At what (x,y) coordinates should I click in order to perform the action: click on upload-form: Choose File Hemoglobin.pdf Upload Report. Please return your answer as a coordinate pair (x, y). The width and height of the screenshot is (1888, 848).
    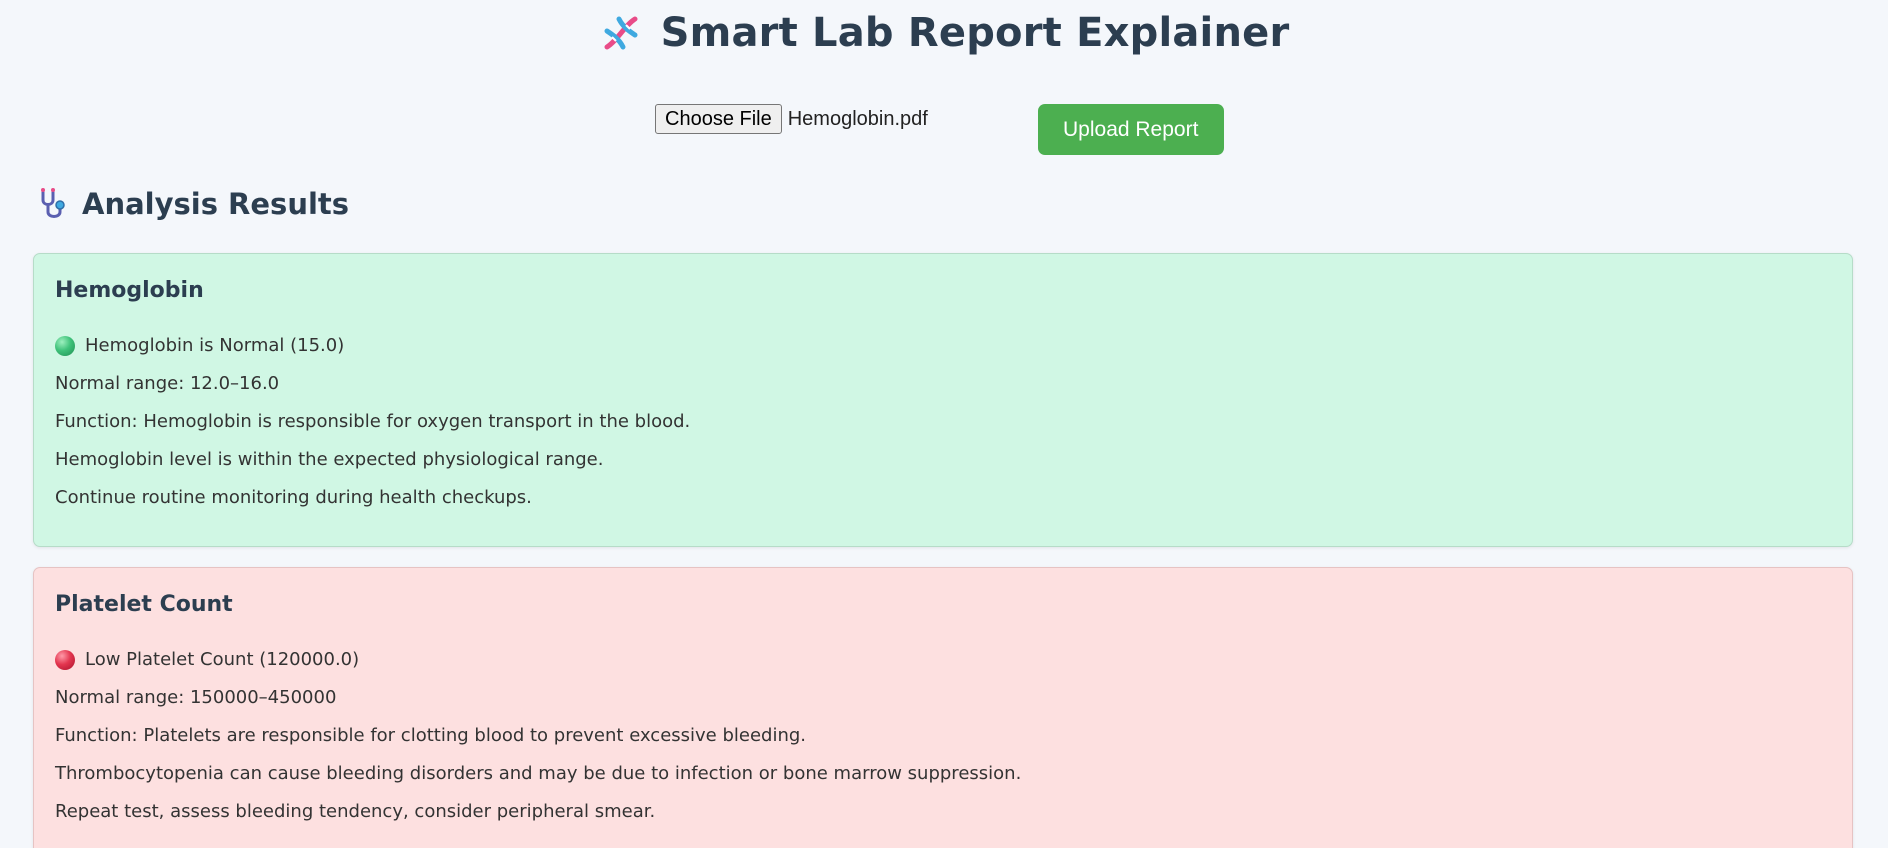
    Looking at the image, I should click on (939, 129).